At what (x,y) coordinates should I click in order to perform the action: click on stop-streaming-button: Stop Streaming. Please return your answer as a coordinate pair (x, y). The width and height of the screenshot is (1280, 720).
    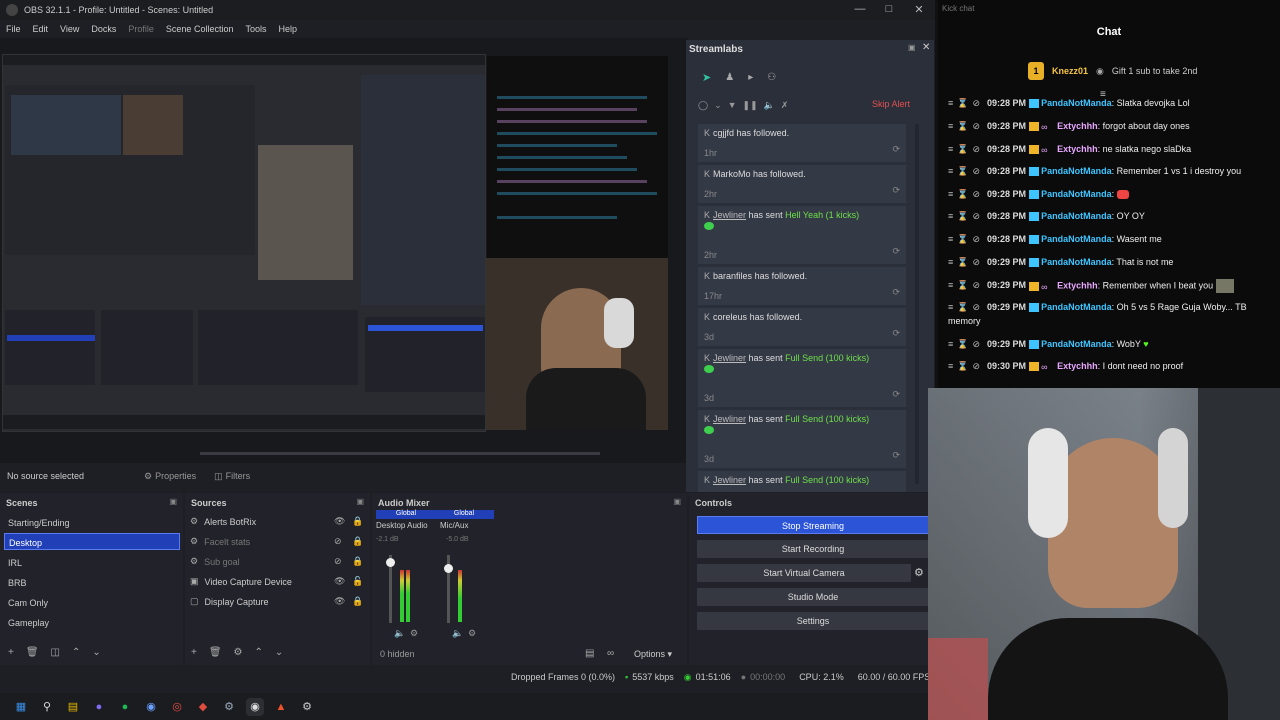
    Looking at the image, I should click on (813, 525).